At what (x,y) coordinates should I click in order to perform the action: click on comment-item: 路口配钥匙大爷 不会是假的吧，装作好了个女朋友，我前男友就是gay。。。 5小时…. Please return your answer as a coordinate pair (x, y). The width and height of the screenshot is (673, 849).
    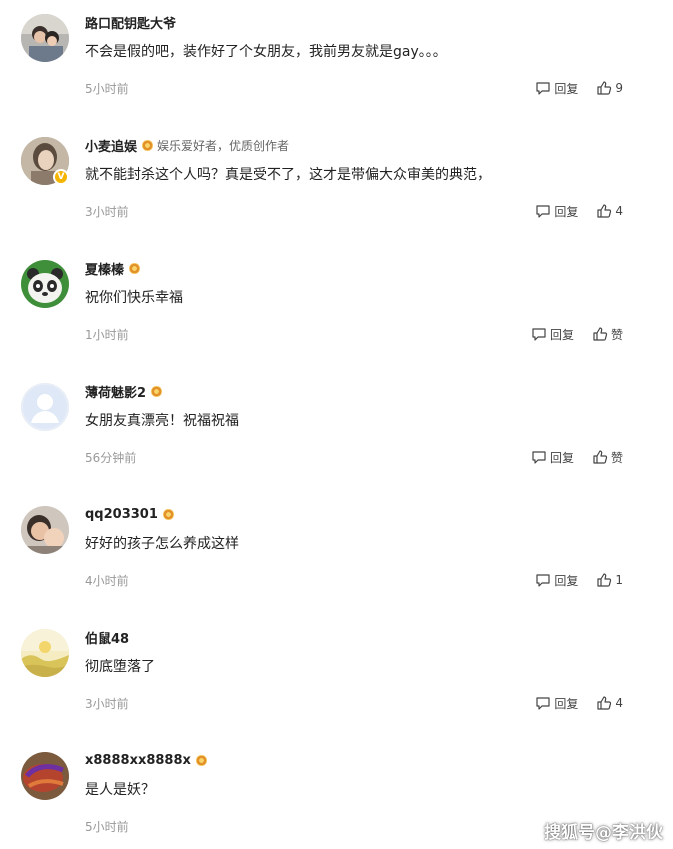
    Looking at the image, I should click on (336, 61).